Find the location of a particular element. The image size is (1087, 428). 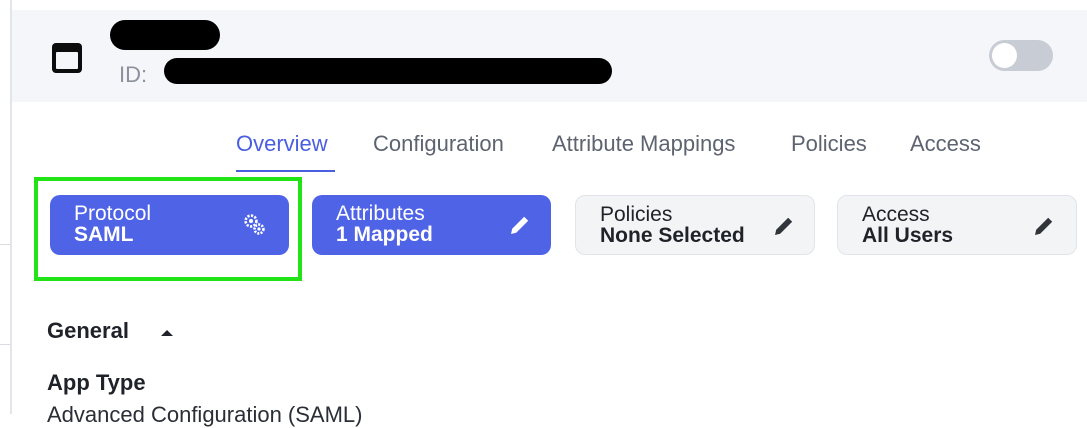

app-id-redacted is located at coordinates (388, 71).